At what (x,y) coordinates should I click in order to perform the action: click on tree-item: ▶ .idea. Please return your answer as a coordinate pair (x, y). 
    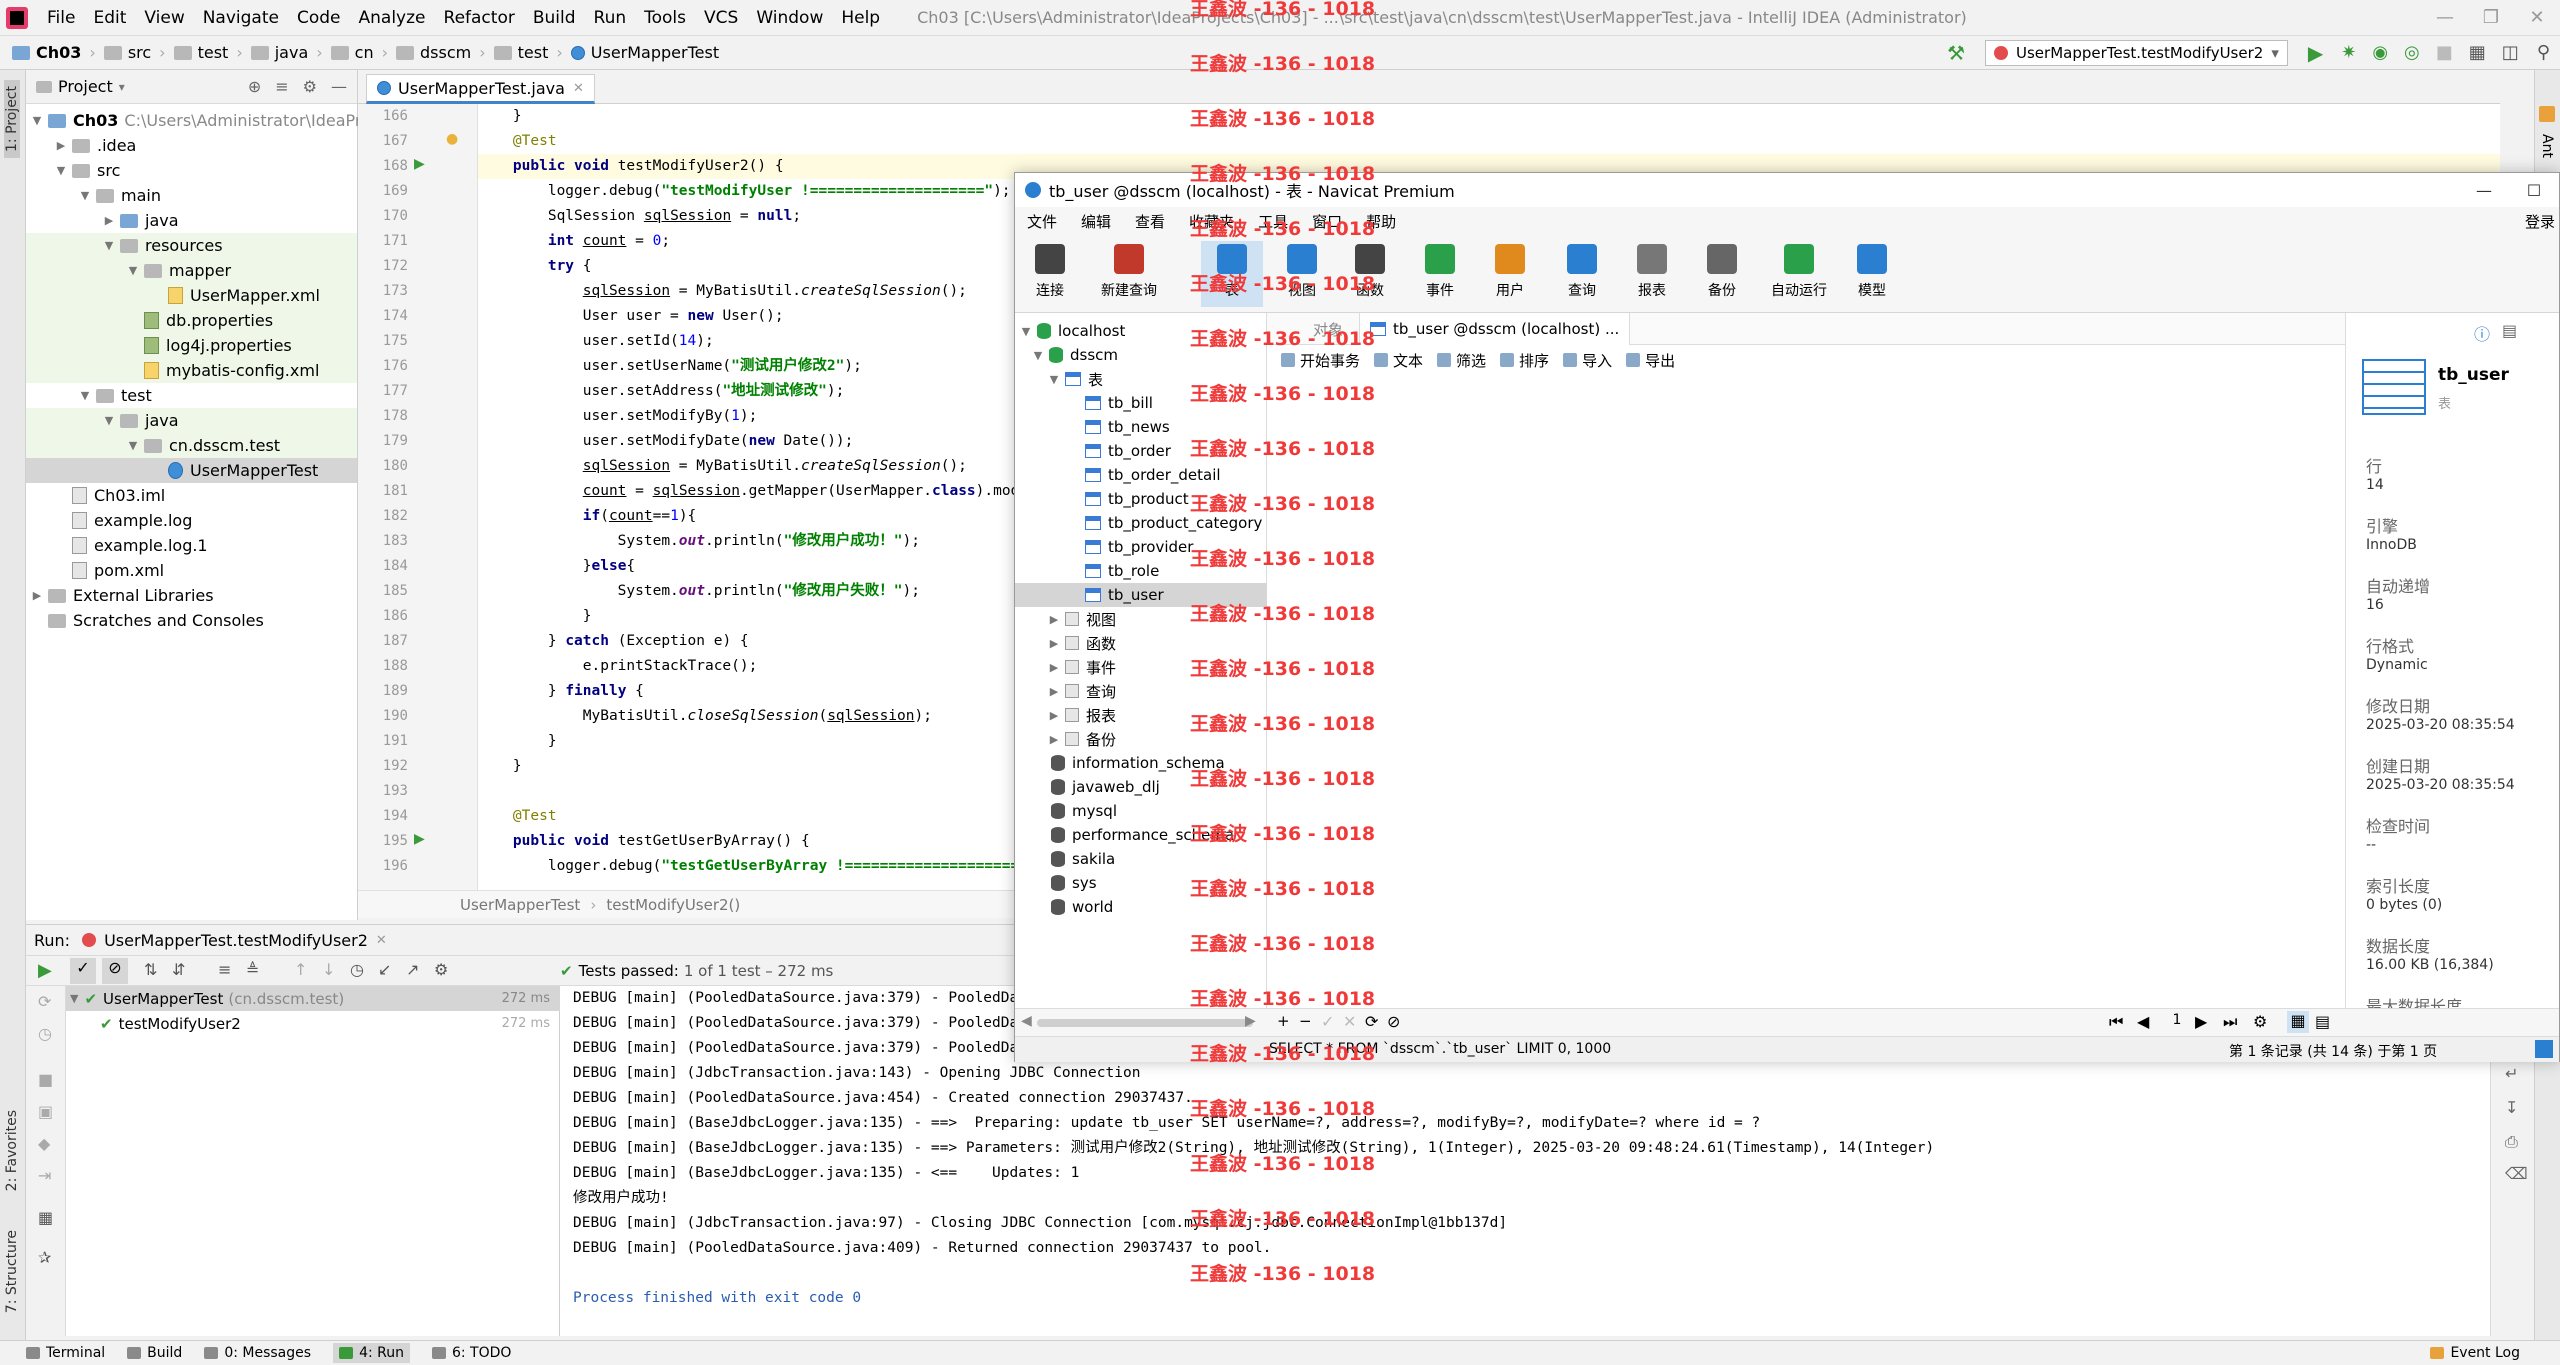
    Looking at the image, I should click on (191, 145).